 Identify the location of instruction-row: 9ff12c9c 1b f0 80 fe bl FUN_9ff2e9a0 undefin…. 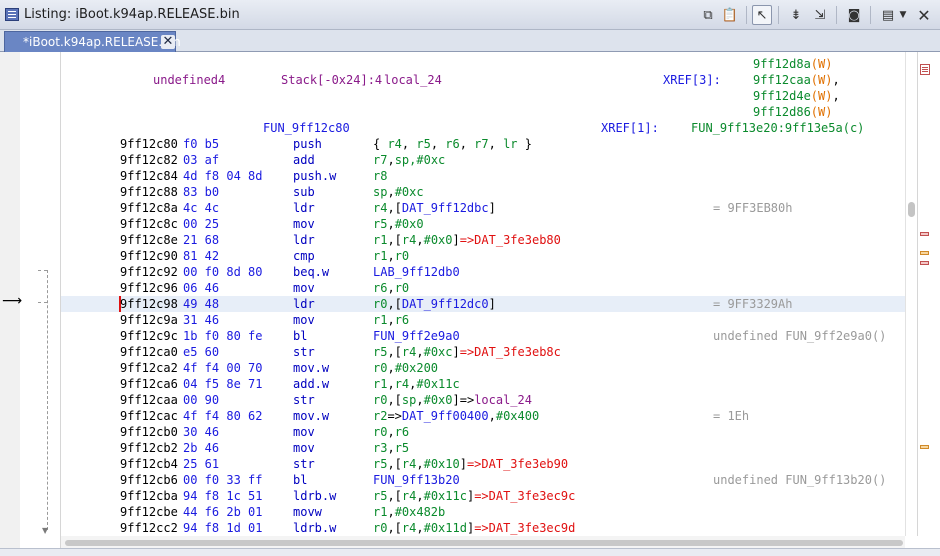
(483, 336).